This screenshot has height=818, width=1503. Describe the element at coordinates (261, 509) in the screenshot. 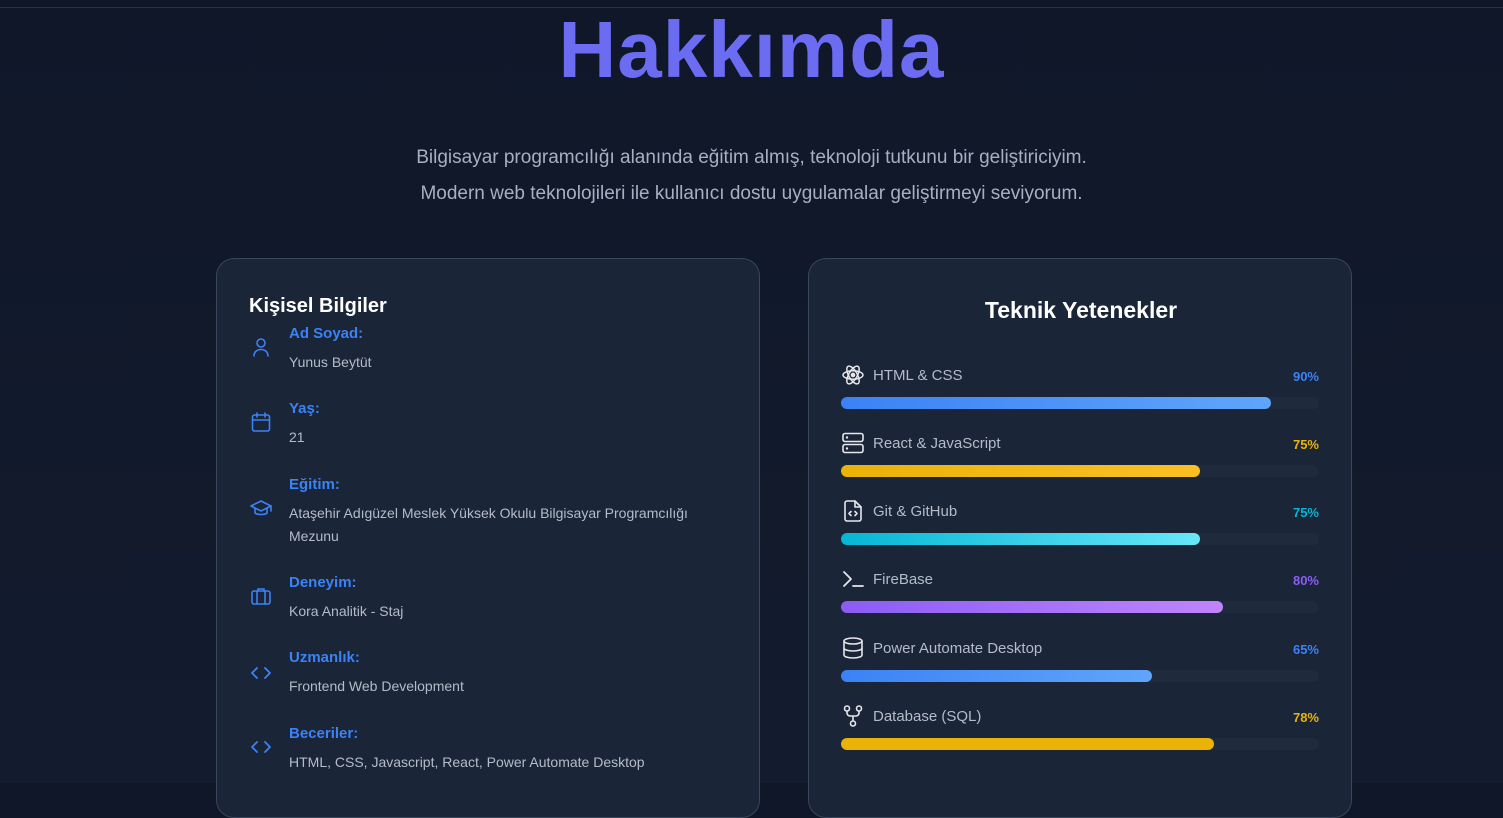

I see `graduation-cap-icon` at that location.